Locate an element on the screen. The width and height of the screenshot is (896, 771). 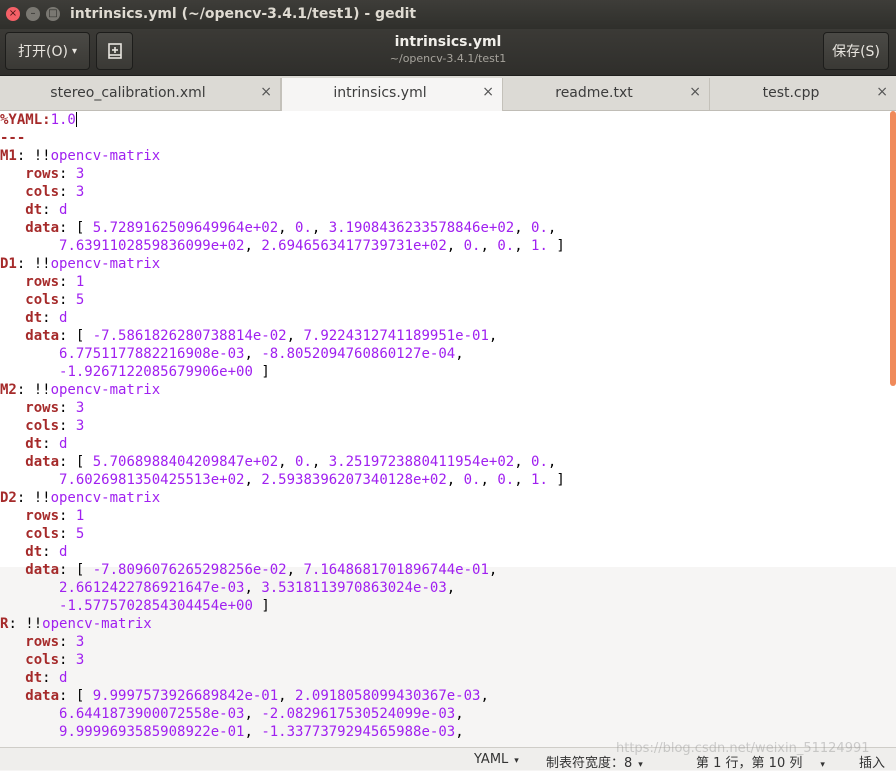
tab-stereo-calibration: stereo_calibration.xml × is located at coordinates (140, 94).